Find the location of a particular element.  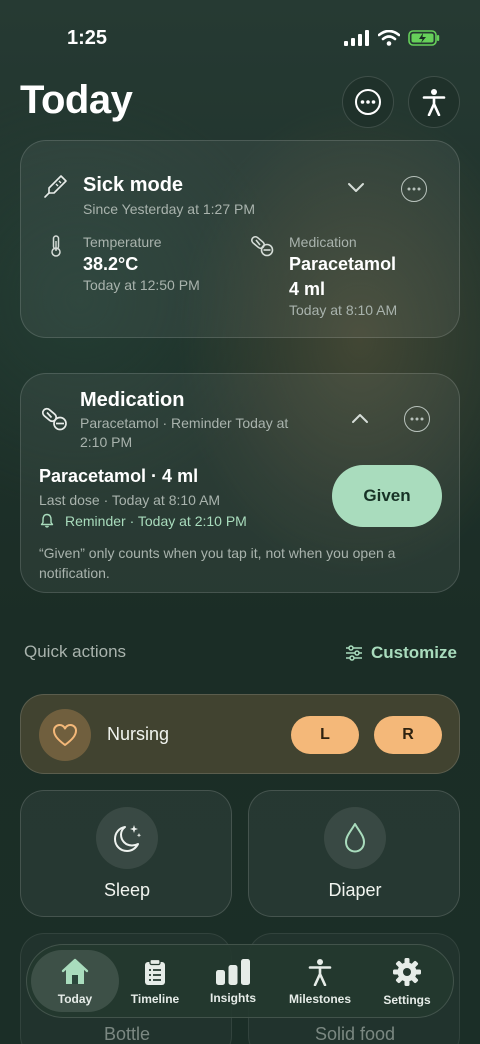

quick-actions-title: Quick actions is located at coordinates (75, 651).